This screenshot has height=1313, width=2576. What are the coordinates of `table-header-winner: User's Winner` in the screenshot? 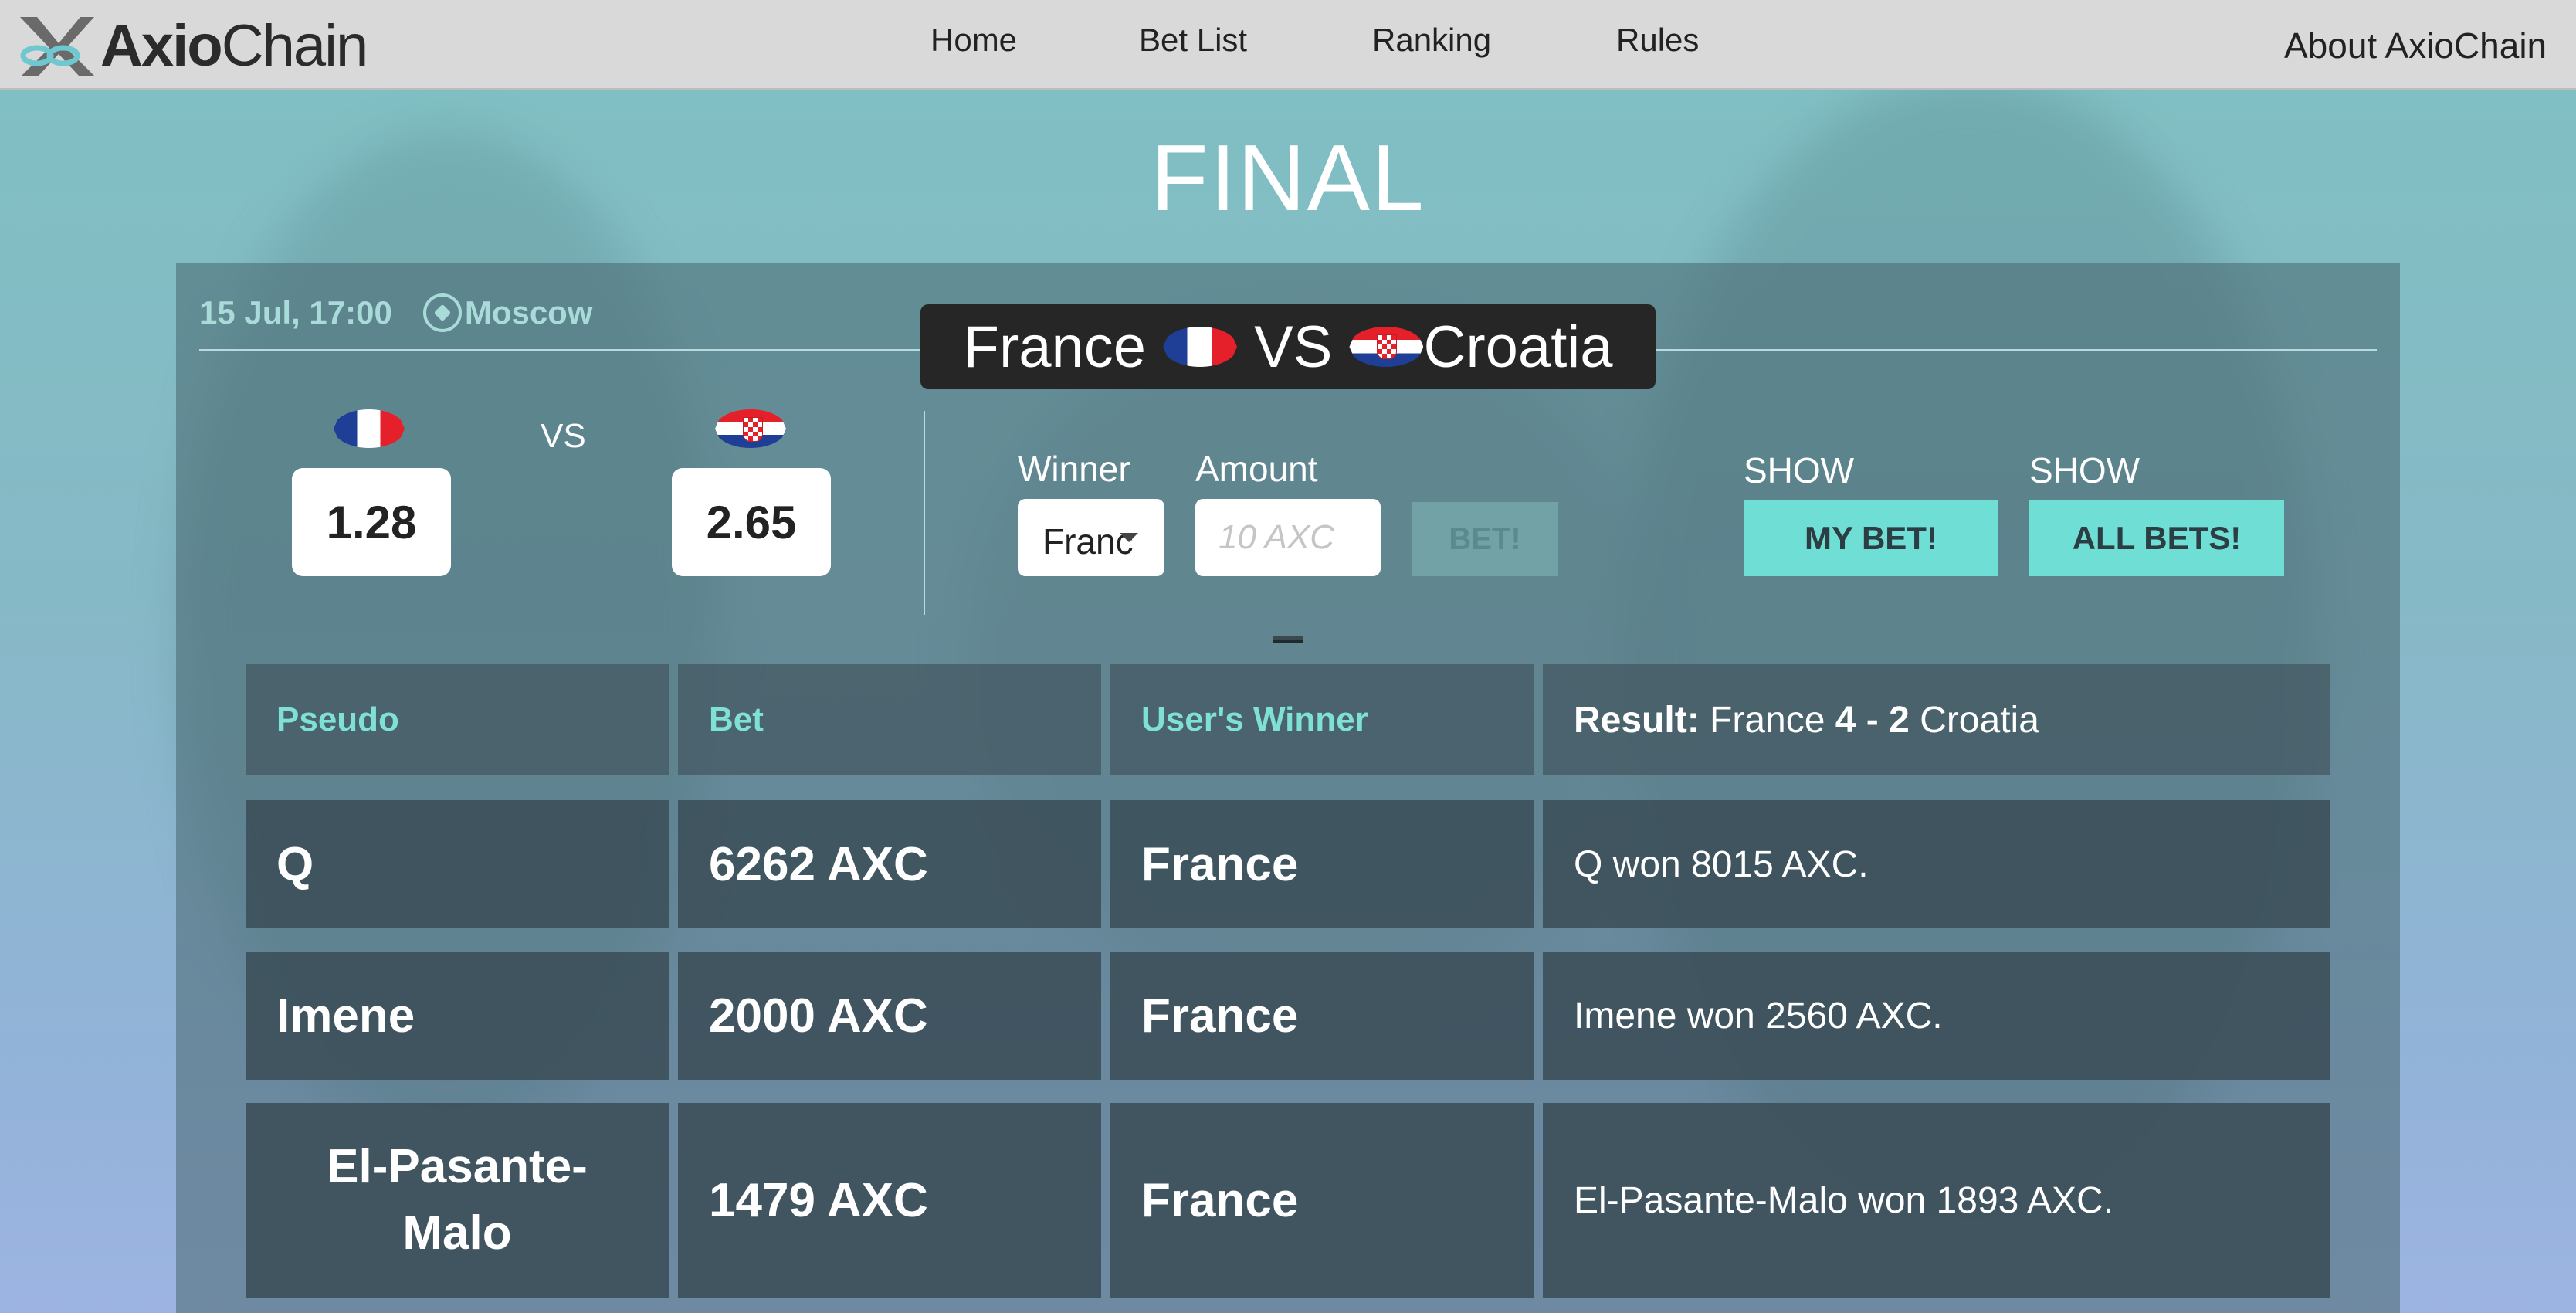 It's located at (1322, 719).